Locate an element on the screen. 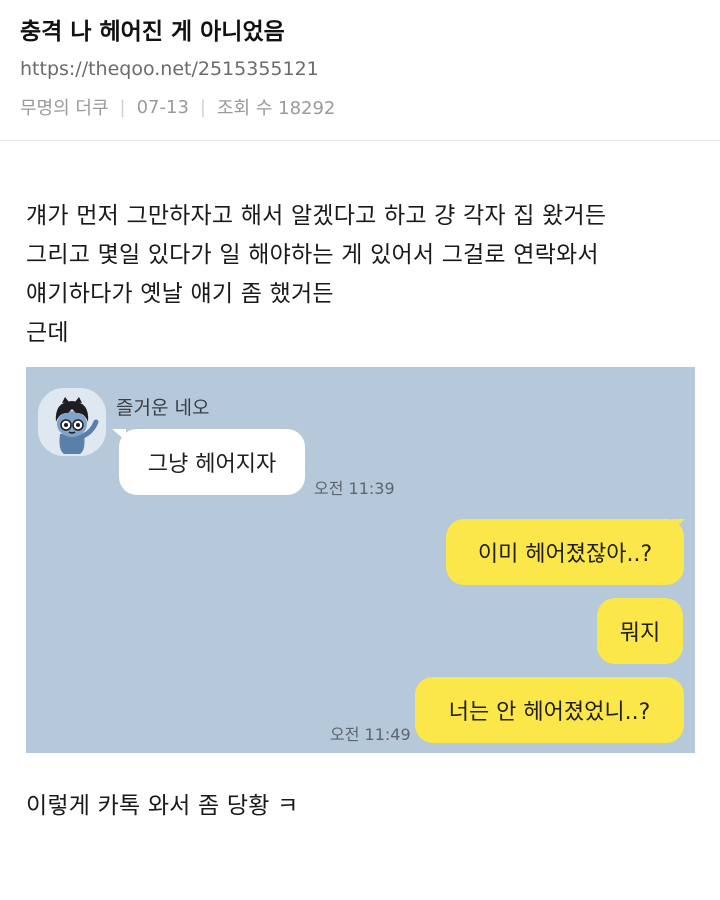  post-author: 무명의 더쿠 is located at coordinates (64, 107).